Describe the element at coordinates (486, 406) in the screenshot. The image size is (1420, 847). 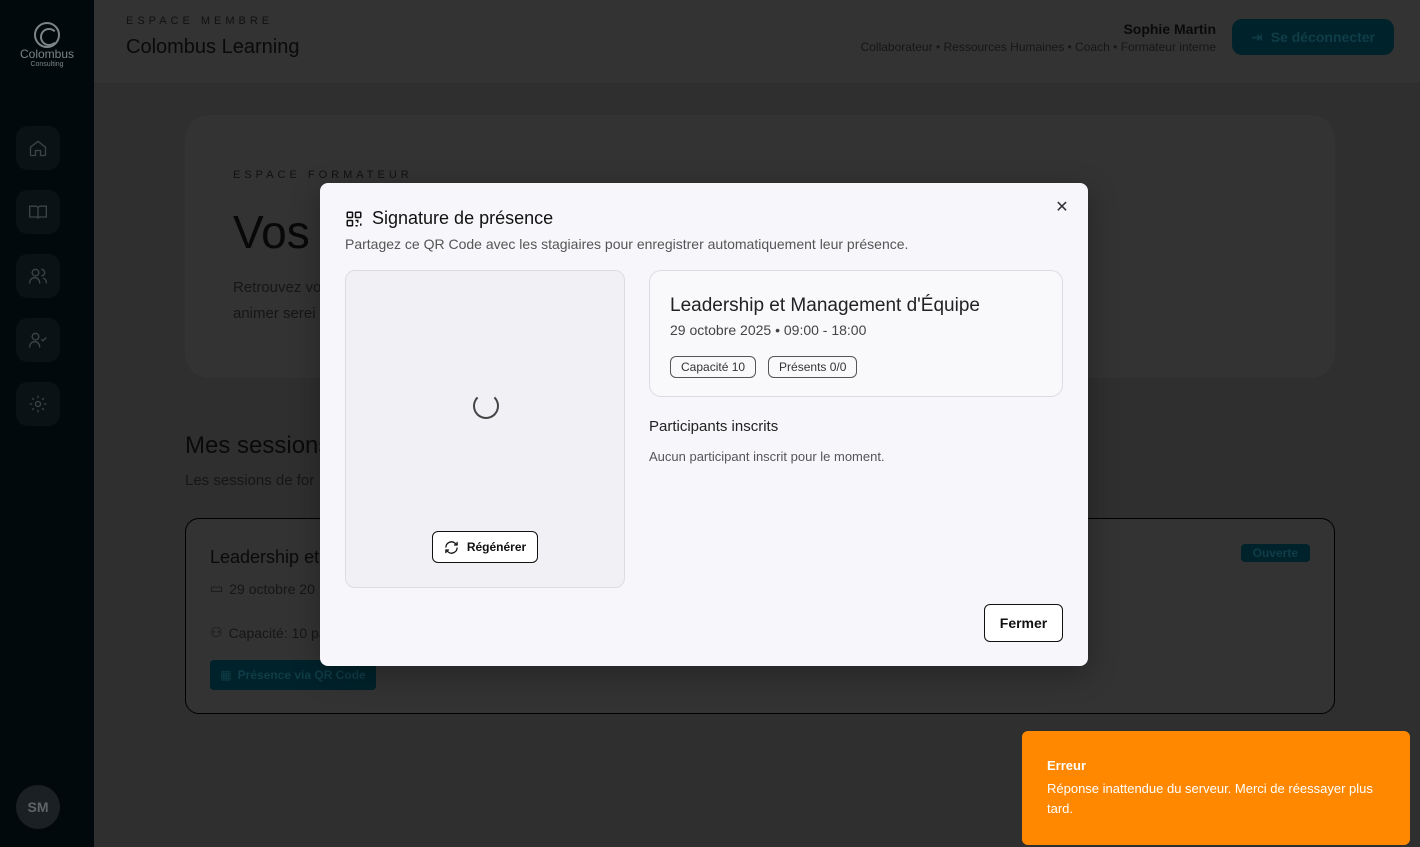
I see `loading-spinner-icon` at that location.